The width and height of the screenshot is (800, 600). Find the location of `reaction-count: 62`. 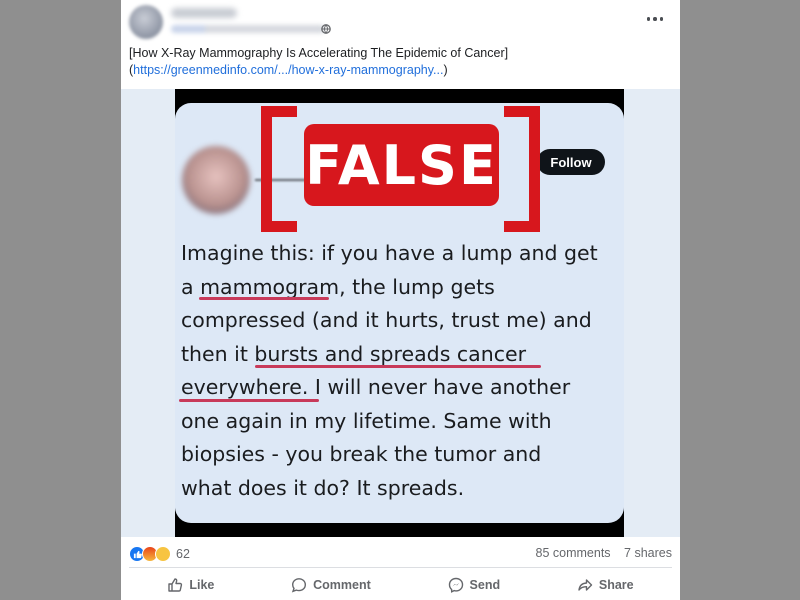

reaction-count: 62 is located at coordinates (183, 554).